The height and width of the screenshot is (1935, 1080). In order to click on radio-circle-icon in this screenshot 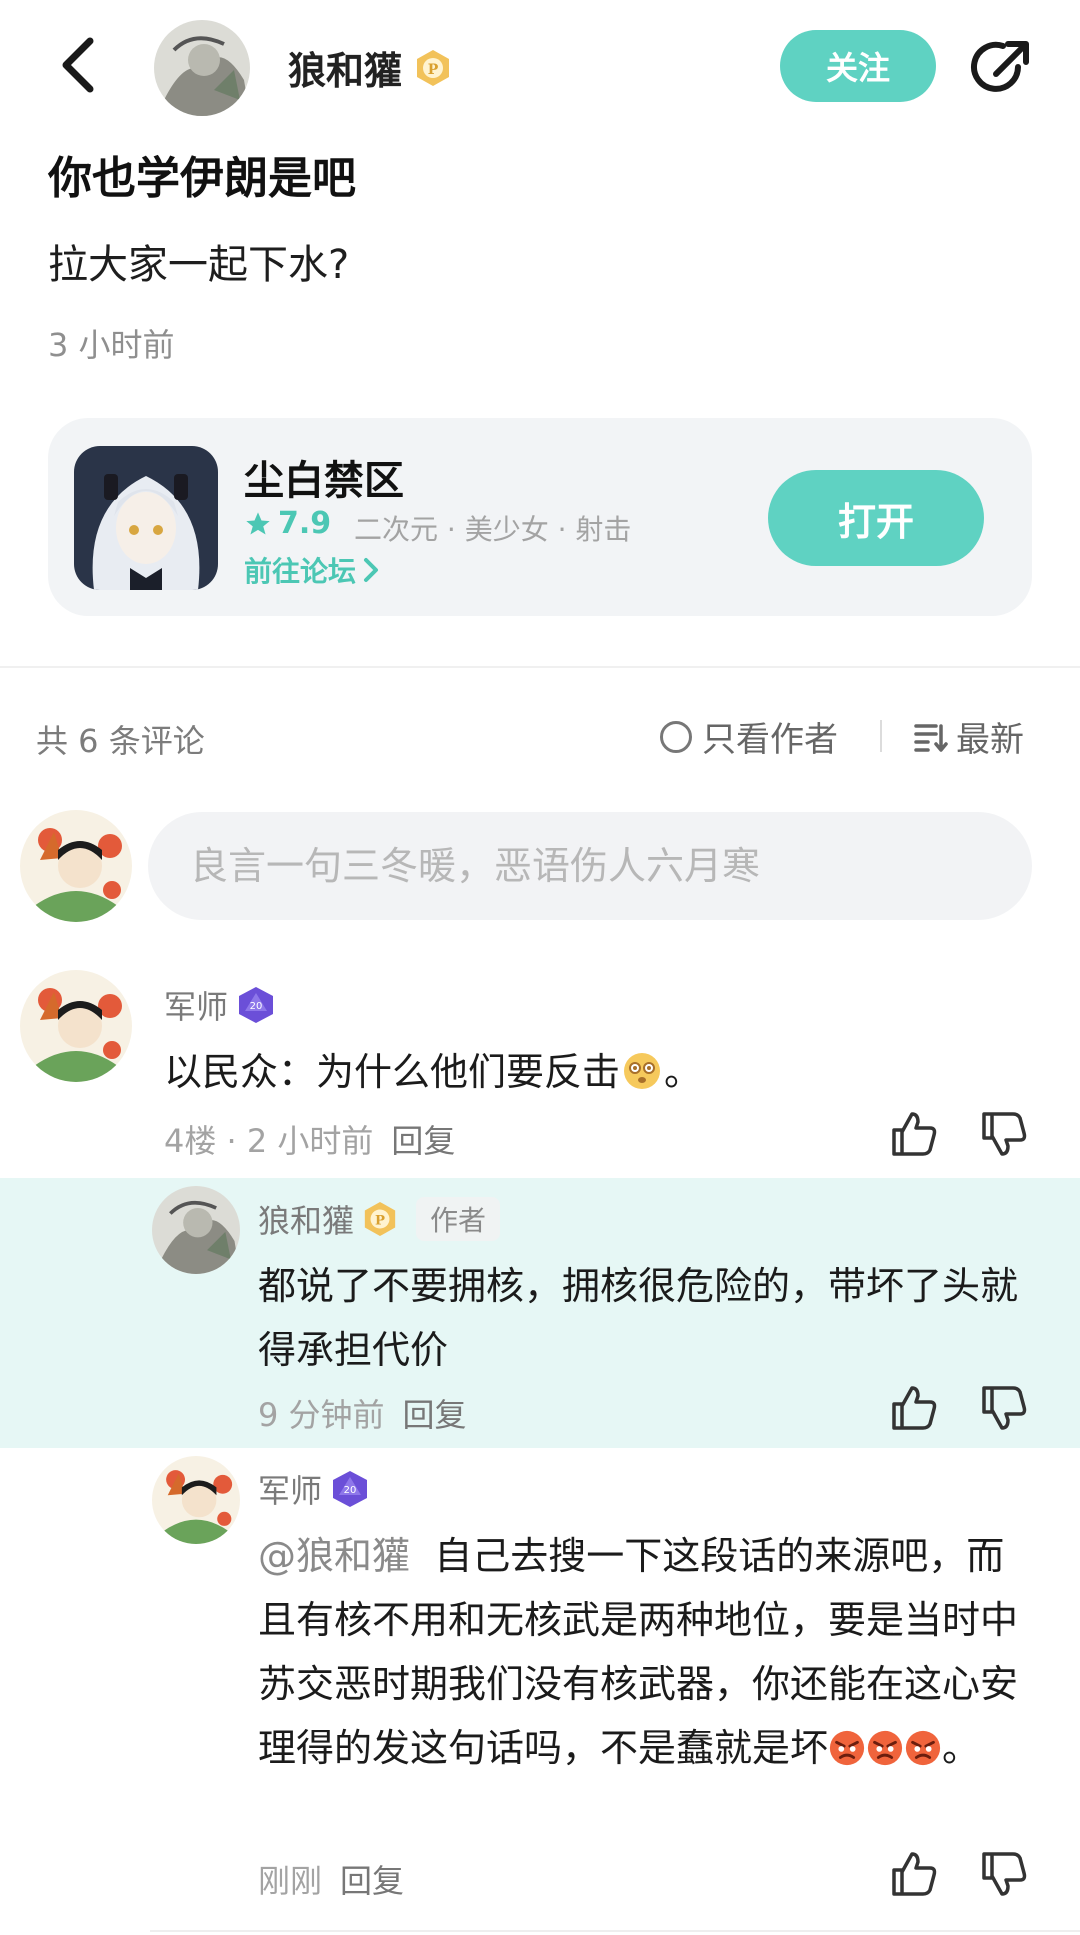, I will do `click(676, 736)`.